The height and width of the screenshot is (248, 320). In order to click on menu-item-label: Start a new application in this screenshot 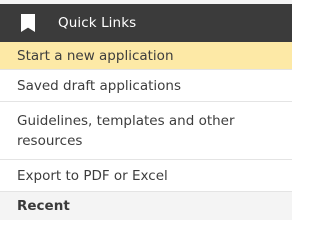, I will do `click(95, 55)`.